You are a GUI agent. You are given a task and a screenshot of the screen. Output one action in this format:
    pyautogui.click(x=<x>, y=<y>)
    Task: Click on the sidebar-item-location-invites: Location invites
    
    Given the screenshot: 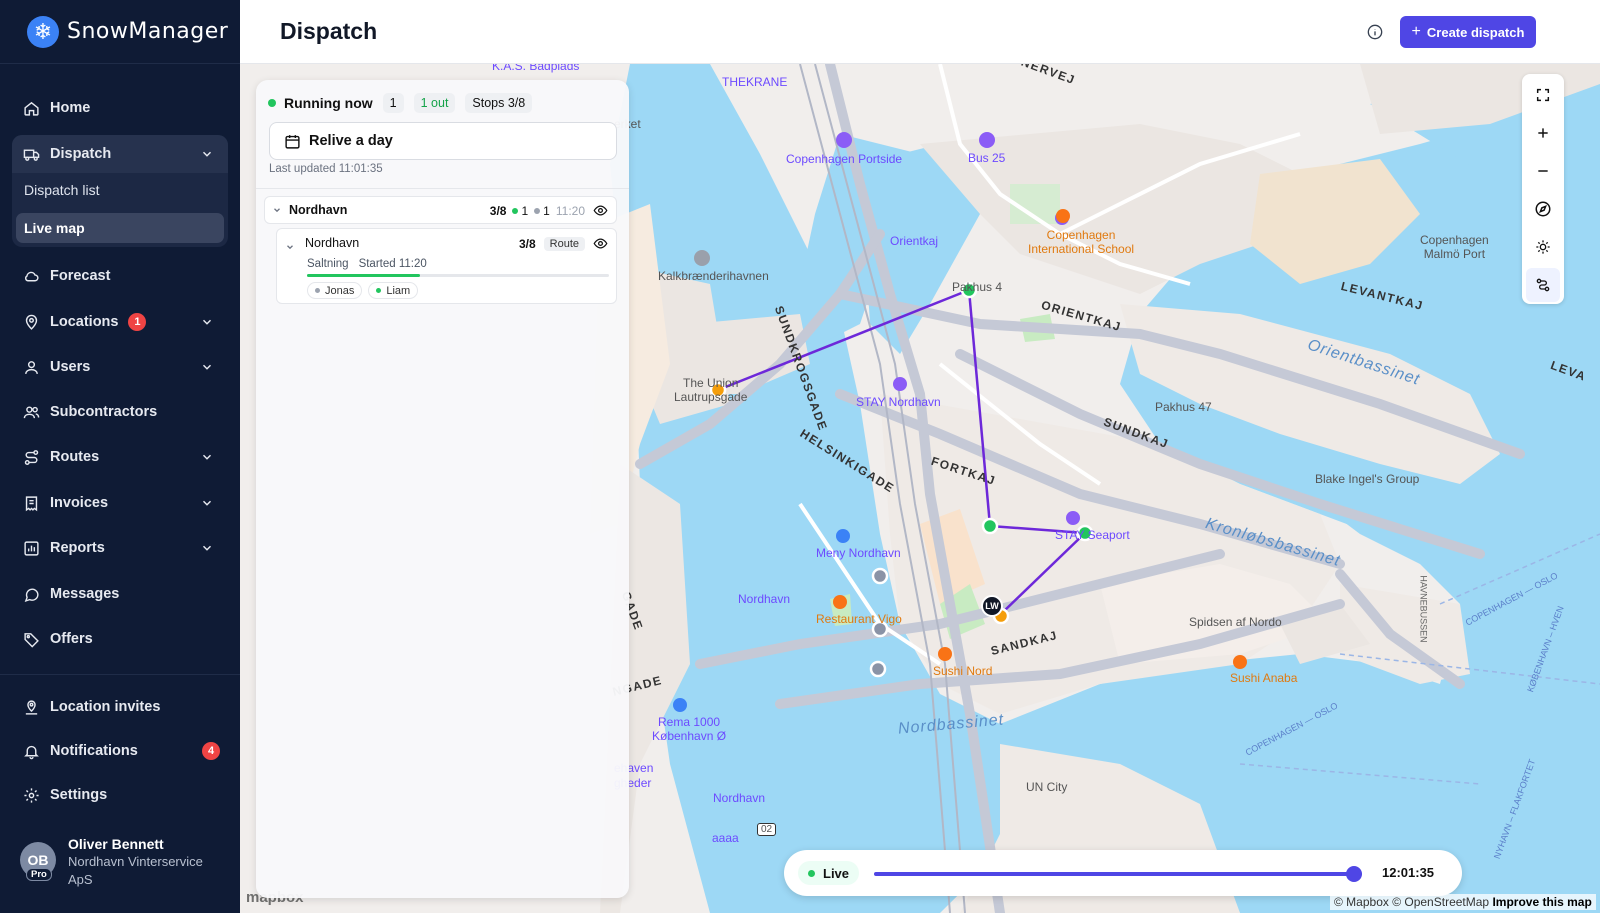 What is the action you would take?
    pyautogui.click(x=120, y=707)
    